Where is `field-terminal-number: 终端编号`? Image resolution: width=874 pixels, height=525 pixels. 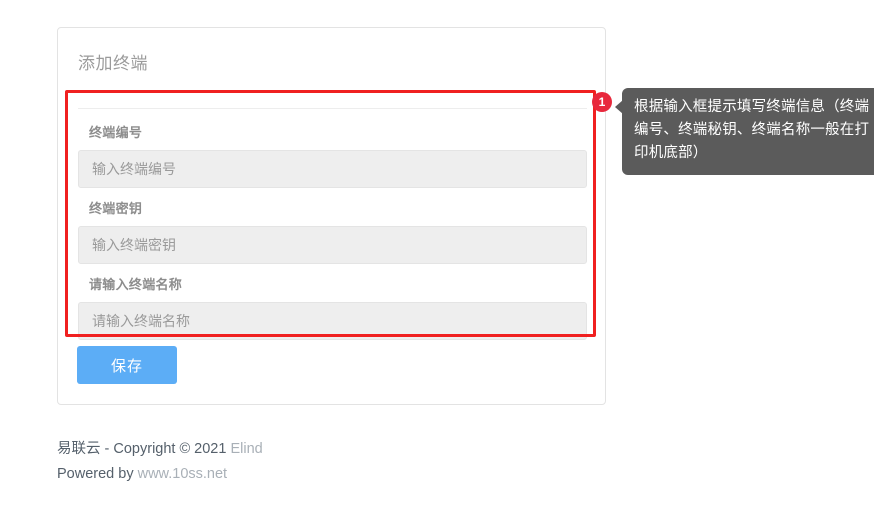 field-terminal-number: 终端编号 is located at coordinates (332, 152).